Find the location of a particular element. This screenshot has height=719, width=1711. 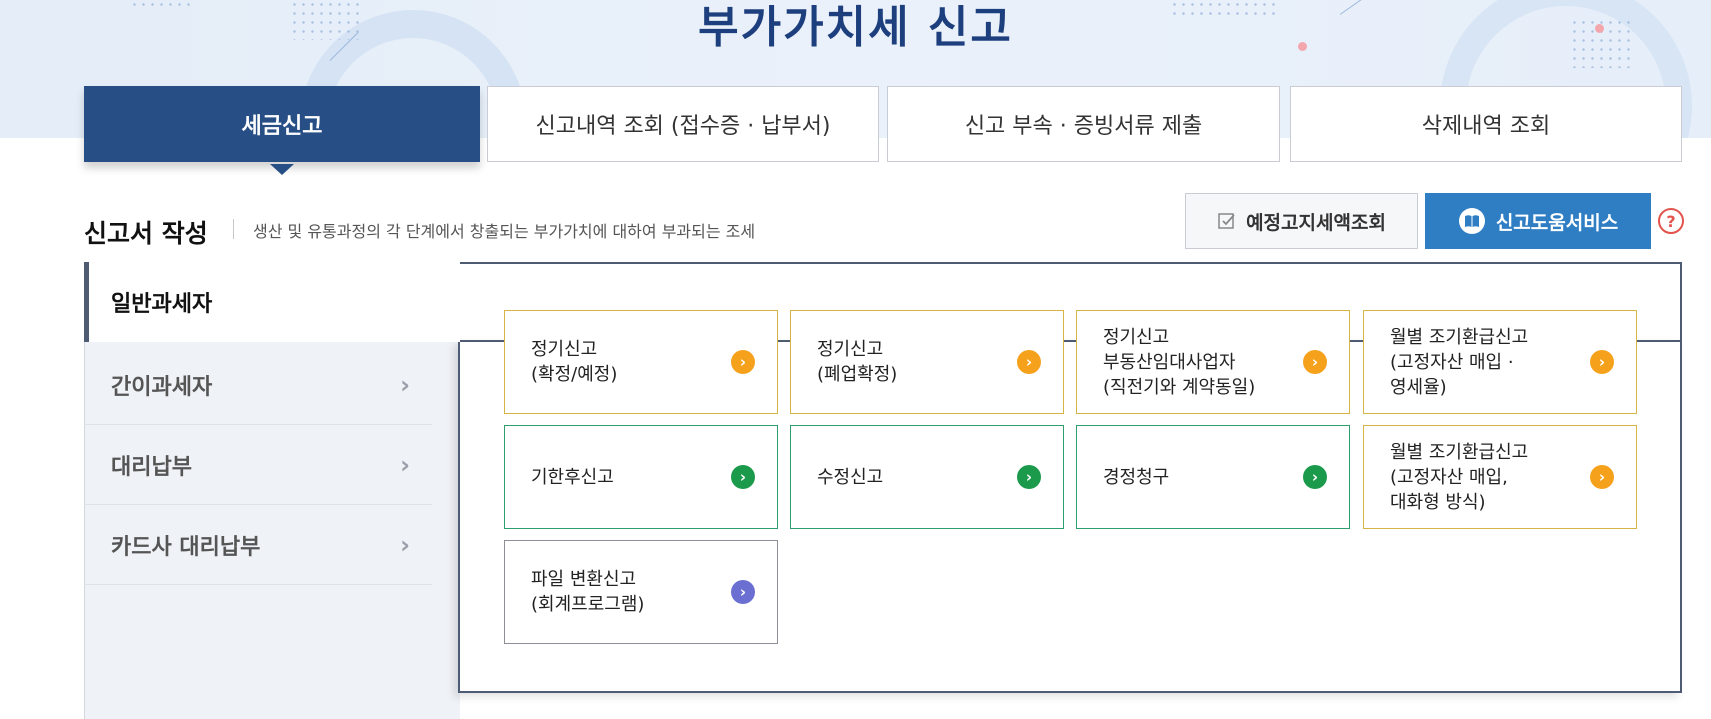

card-regular-filing: 정기신고 (확정/예정) › is located at coordinates (641, 362).